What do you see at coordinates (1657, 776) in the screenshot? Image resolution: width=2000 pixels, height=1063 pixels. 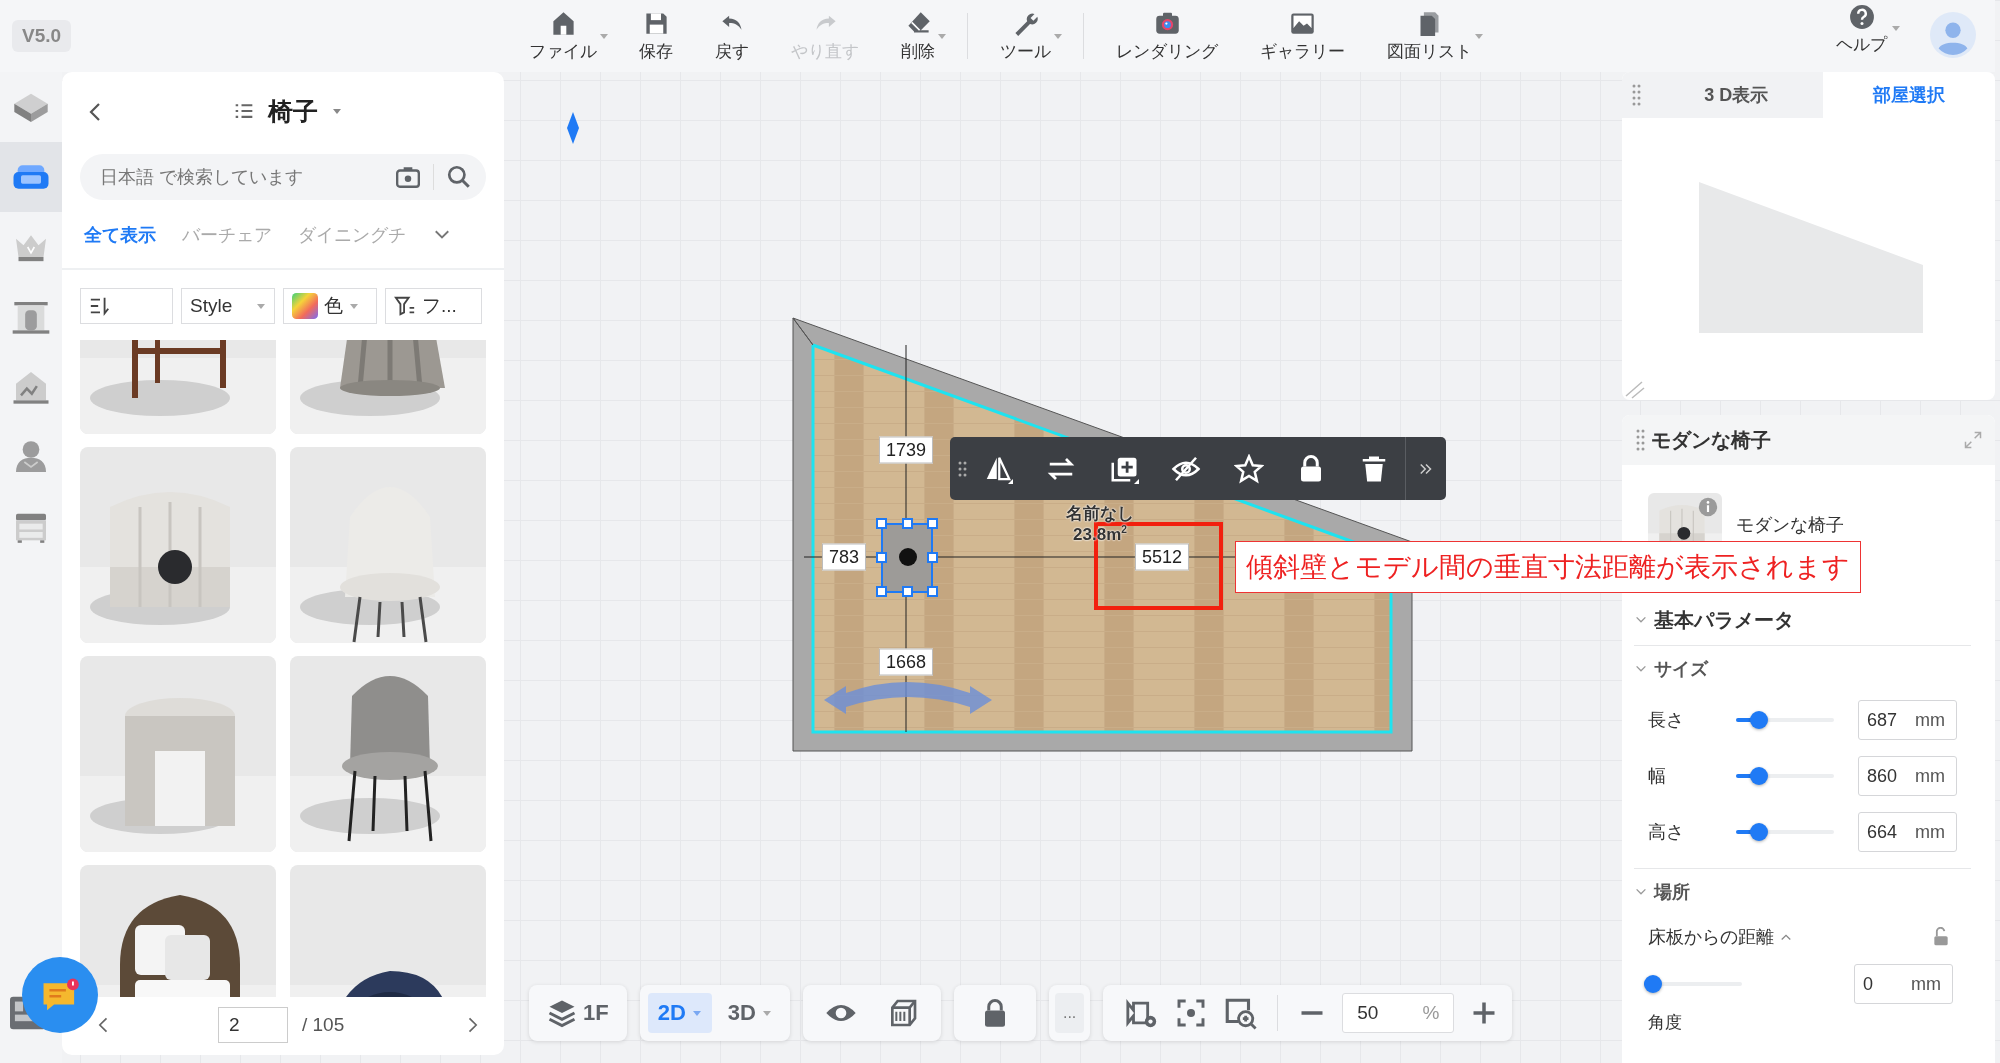 I see `parameter-label: 幅` at bounding box center [1657, 776].